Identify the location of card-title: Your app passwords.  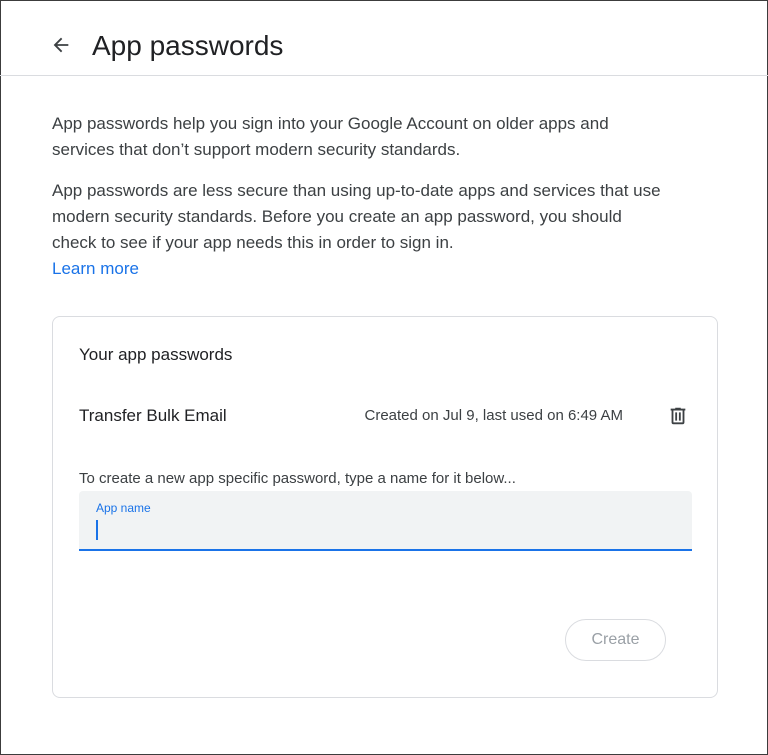
(156, 354).